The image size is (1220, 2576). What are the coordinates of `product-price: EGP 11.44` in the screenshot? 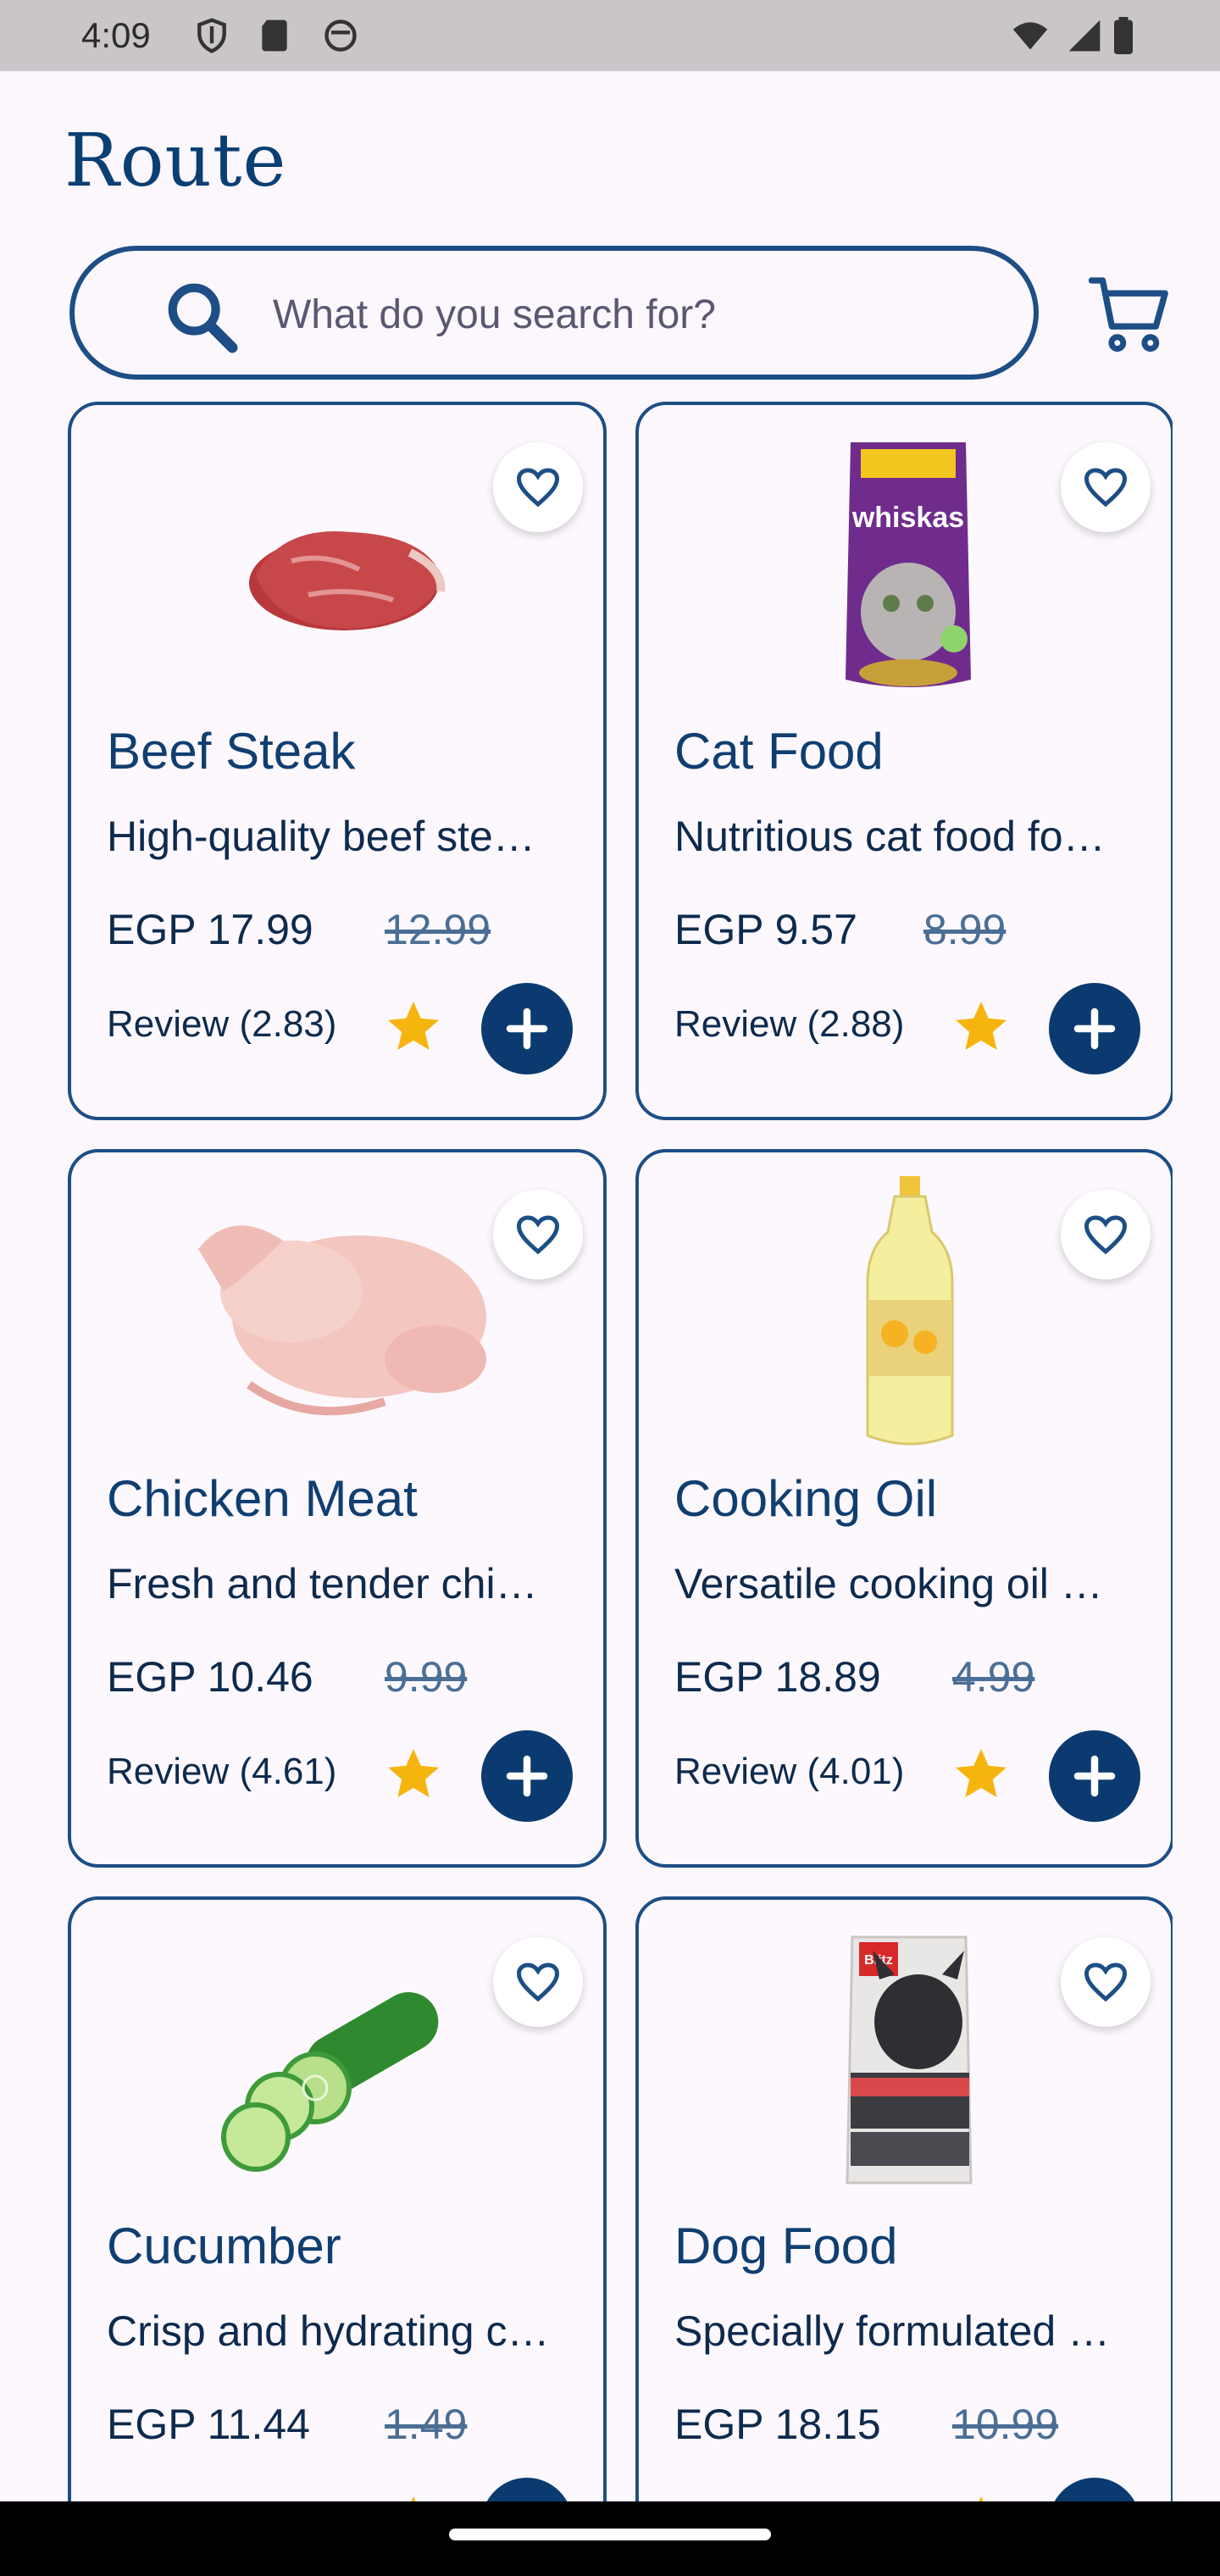 It's located at (208, 2424).